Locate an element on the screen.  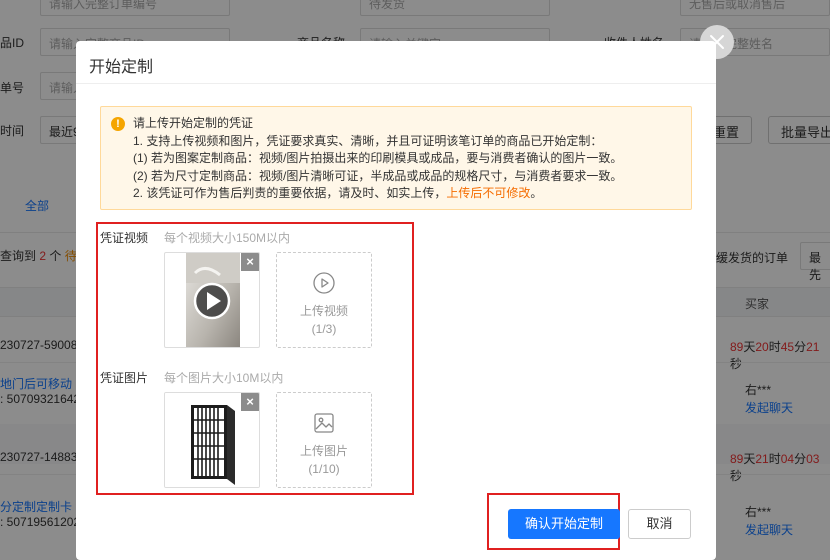
video-hint: 每个视频大小150M以内 is located at coordinates (227, 238).